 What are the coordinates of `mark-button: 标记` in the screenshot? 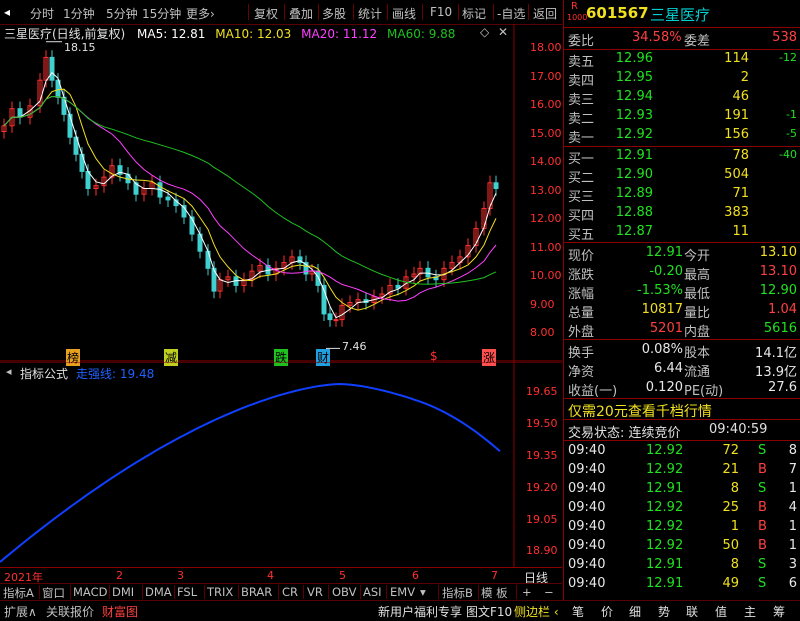 It's located at (474, 13).